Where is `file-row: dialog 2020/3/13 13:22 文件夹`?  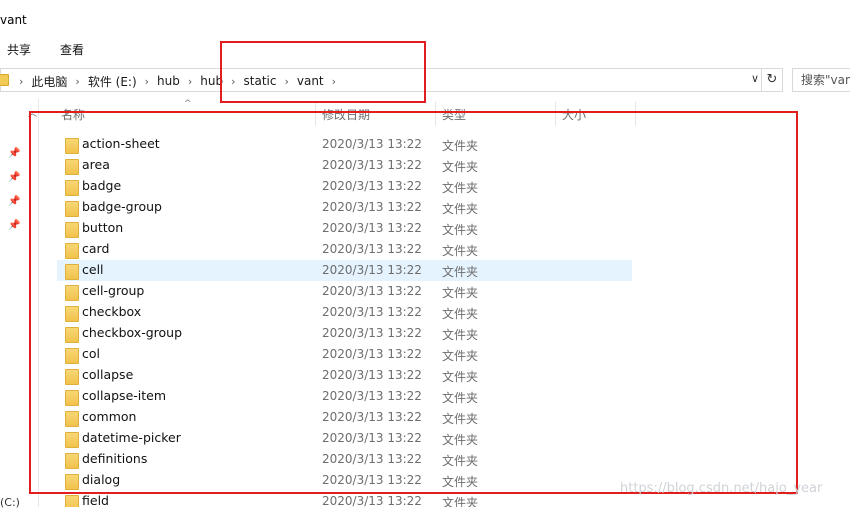 file-row: dialog 2020/3/13 13:22 文件夹 is located at coordinates (344, 480).